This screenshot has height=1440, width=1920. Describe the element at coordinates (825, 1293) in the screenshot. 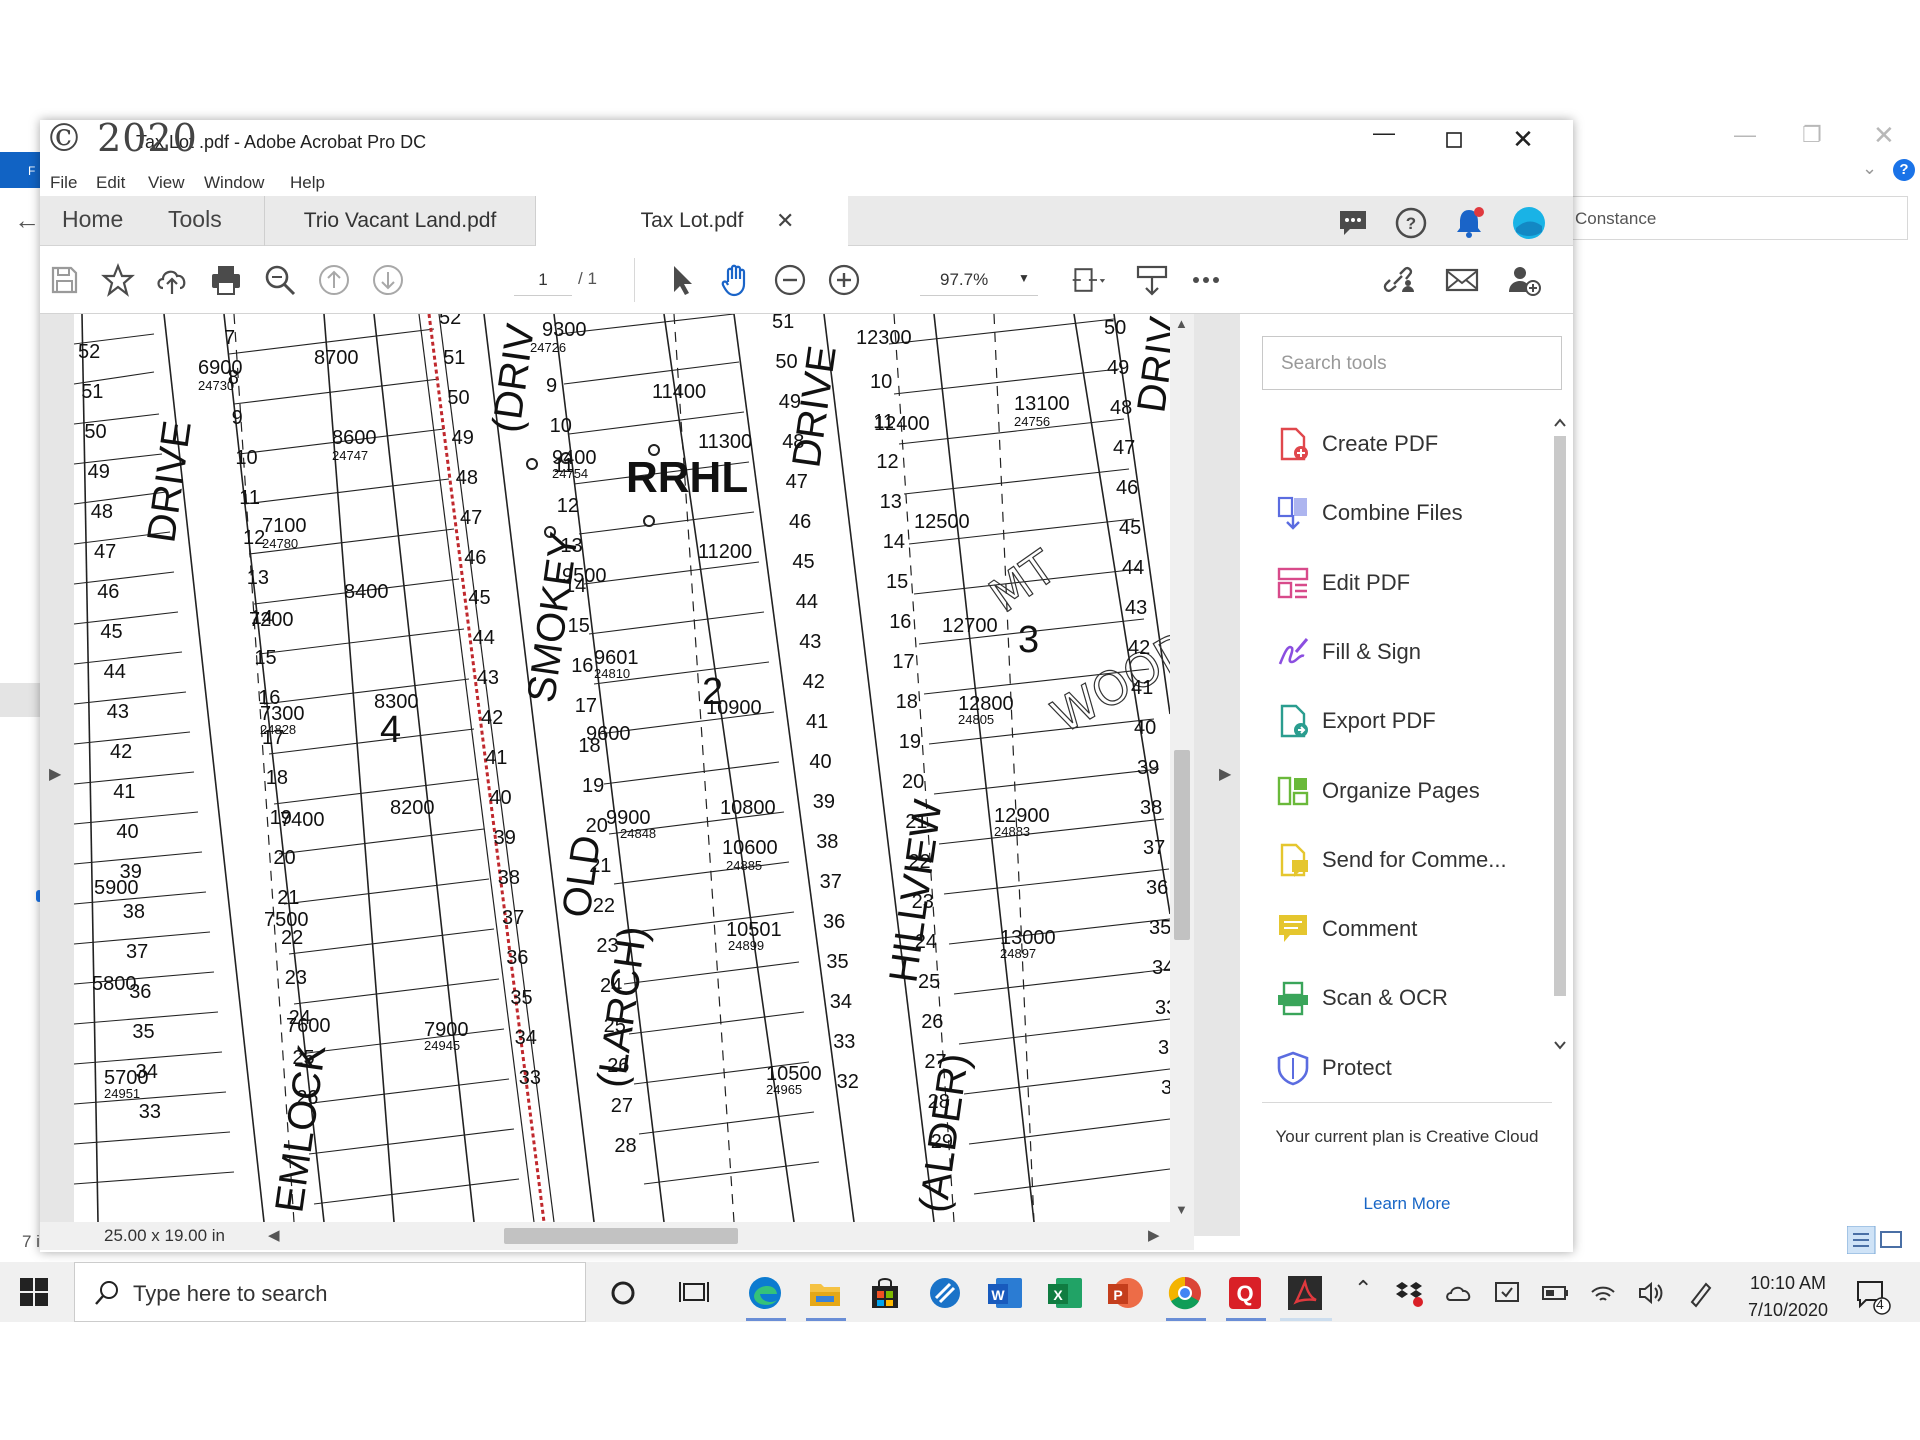

I see `file-explorer-icon` at that location.